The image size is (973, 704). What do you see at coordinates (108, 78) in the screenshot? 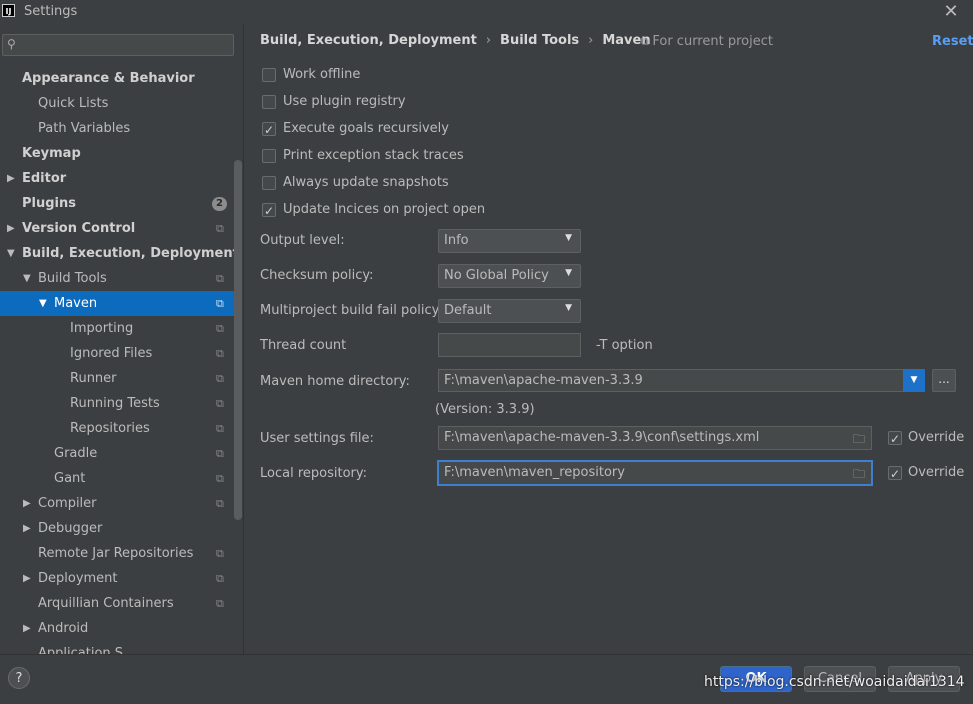
I see `tree-item-label: Appearance & Behavior` at bounding box center [108, 78].